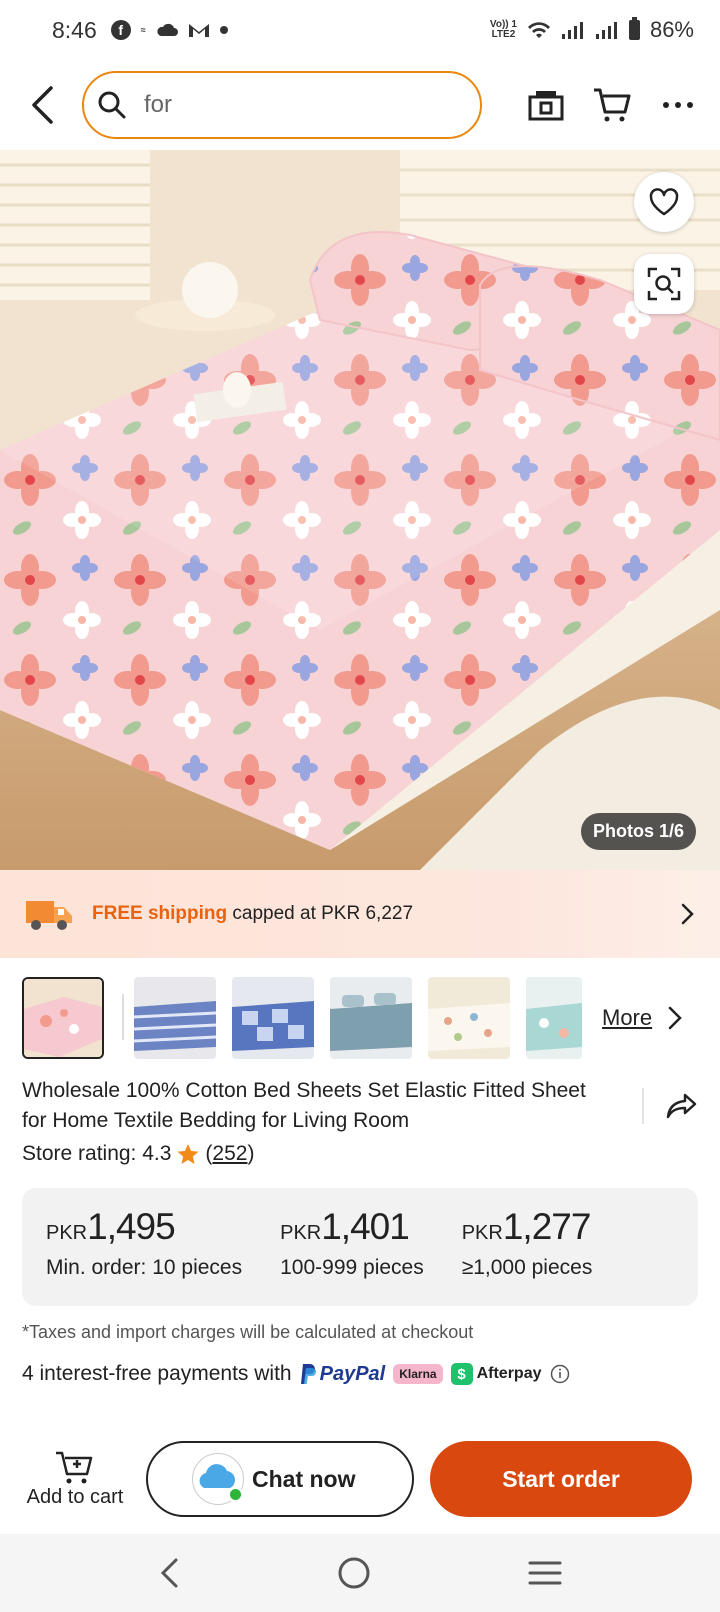 The image size is (720, 1612). I want to click on nav-recents-icon, so click(545, 1573).